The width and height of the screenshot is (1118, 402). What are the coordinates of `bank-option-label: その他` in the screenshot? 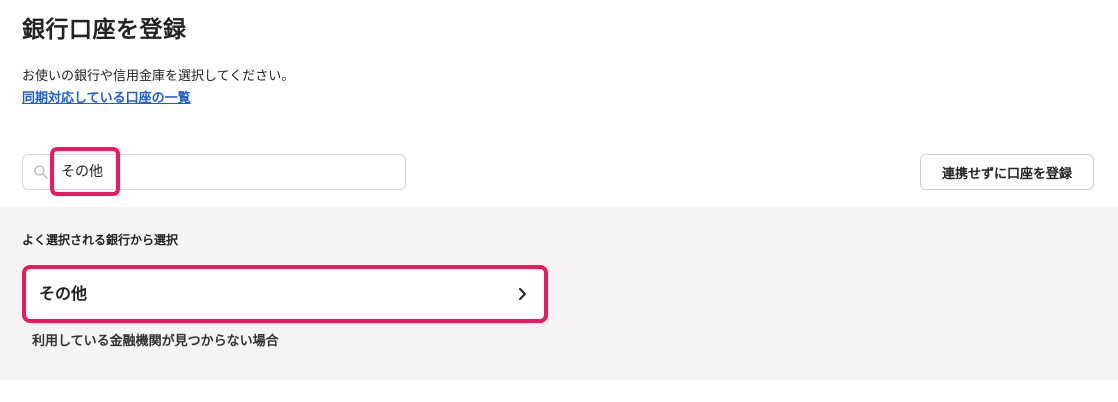 It's located at (63, 293).